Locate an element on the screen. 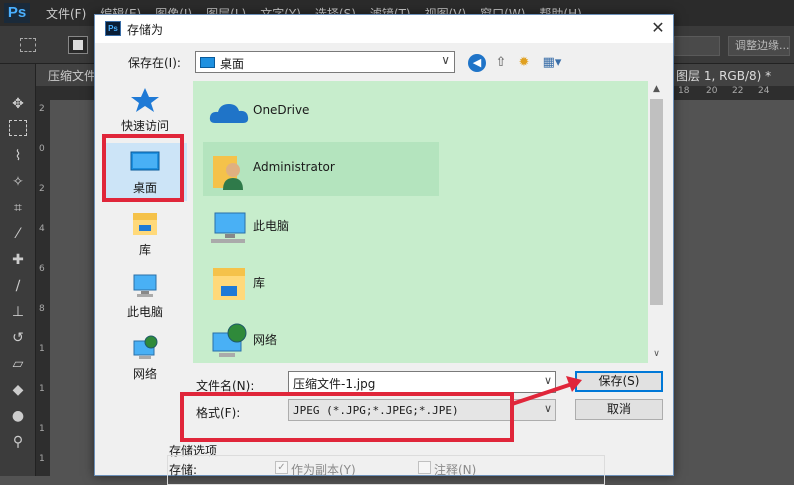  file-label: Administrator is located at coordinates (294, 167).